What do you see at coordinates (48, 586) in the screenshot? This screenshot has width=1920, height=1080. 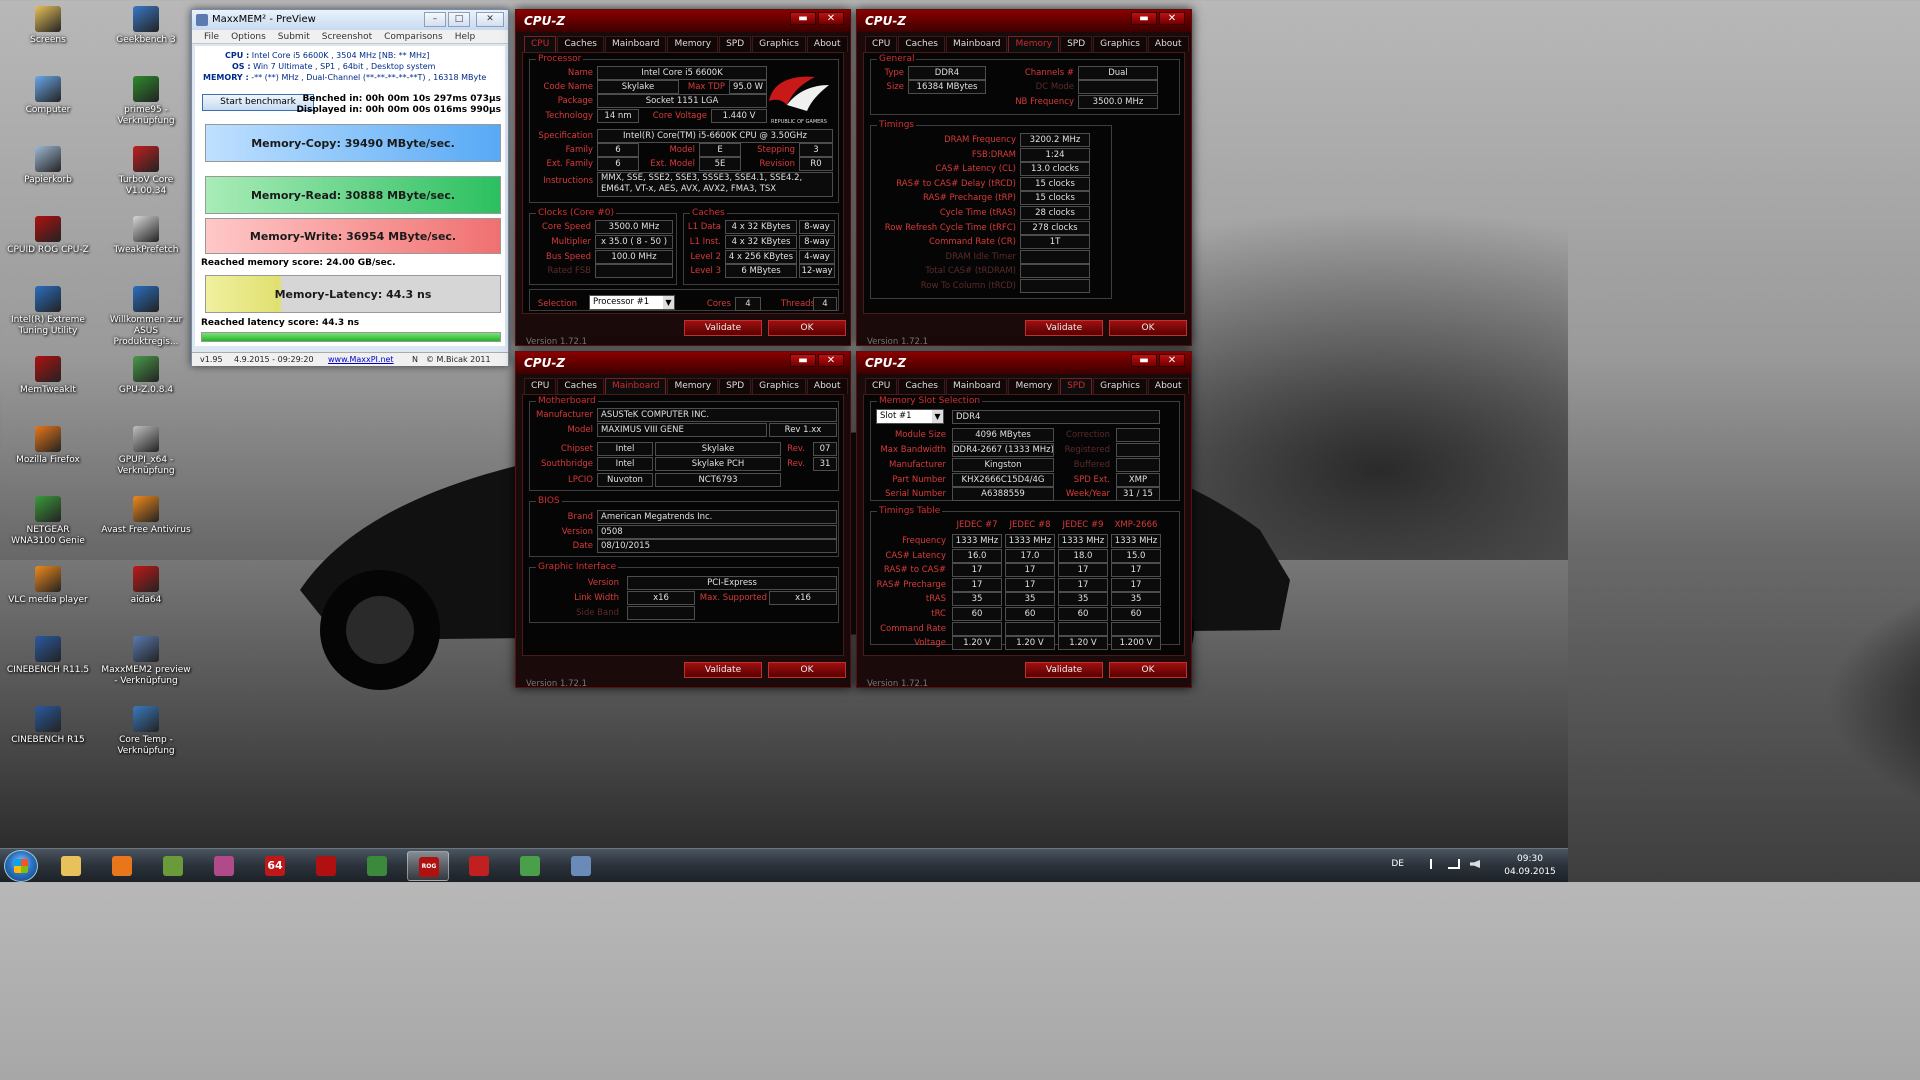 I see `desktop-shortcut: VLC media player` at bounding box center [48, 586].